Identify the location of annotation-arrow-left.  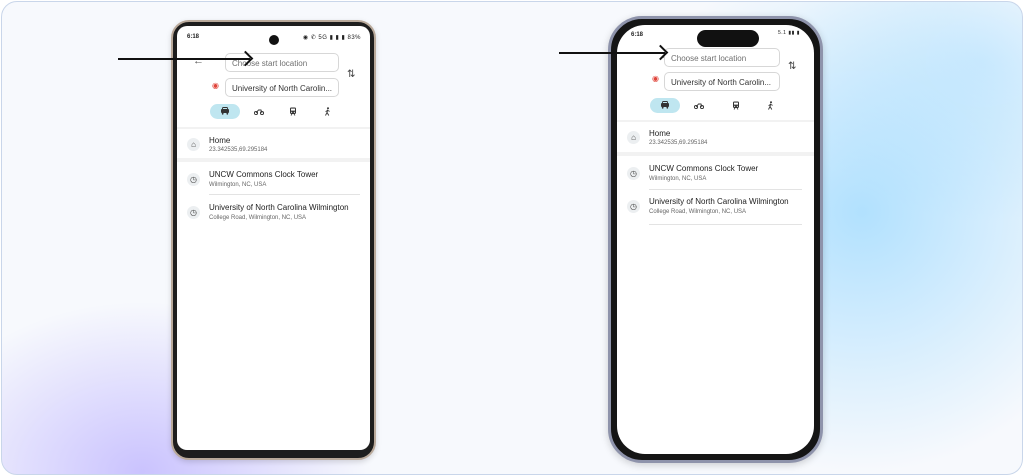
(184, 59).